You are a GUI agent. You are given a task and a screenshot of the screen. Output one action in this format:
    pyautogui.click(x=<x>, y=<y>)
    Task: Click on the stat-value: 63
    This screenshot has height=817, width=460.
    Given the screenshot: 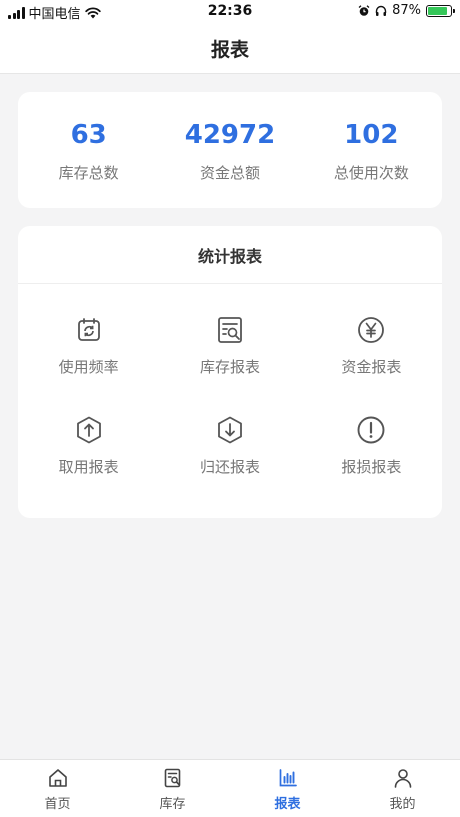 What is the action you would take?
    pyautogui.click(x=88, y=135)
    